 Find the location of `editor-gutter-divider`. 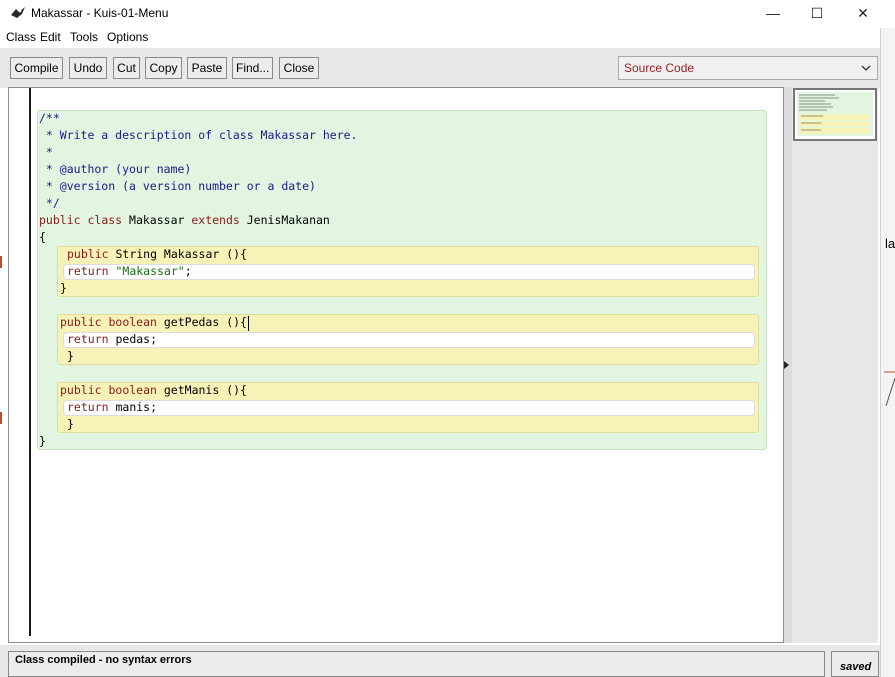

editor-gutter-divider is located at coordinates (30, 362).